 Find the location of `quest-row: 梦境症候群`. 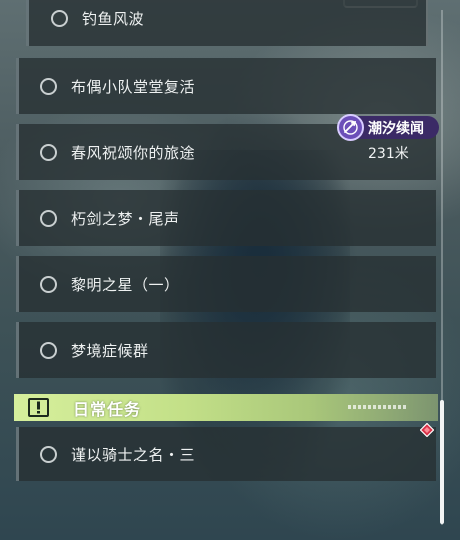

quest-row: 梦境症候群 is located at coordinates (226, 350).